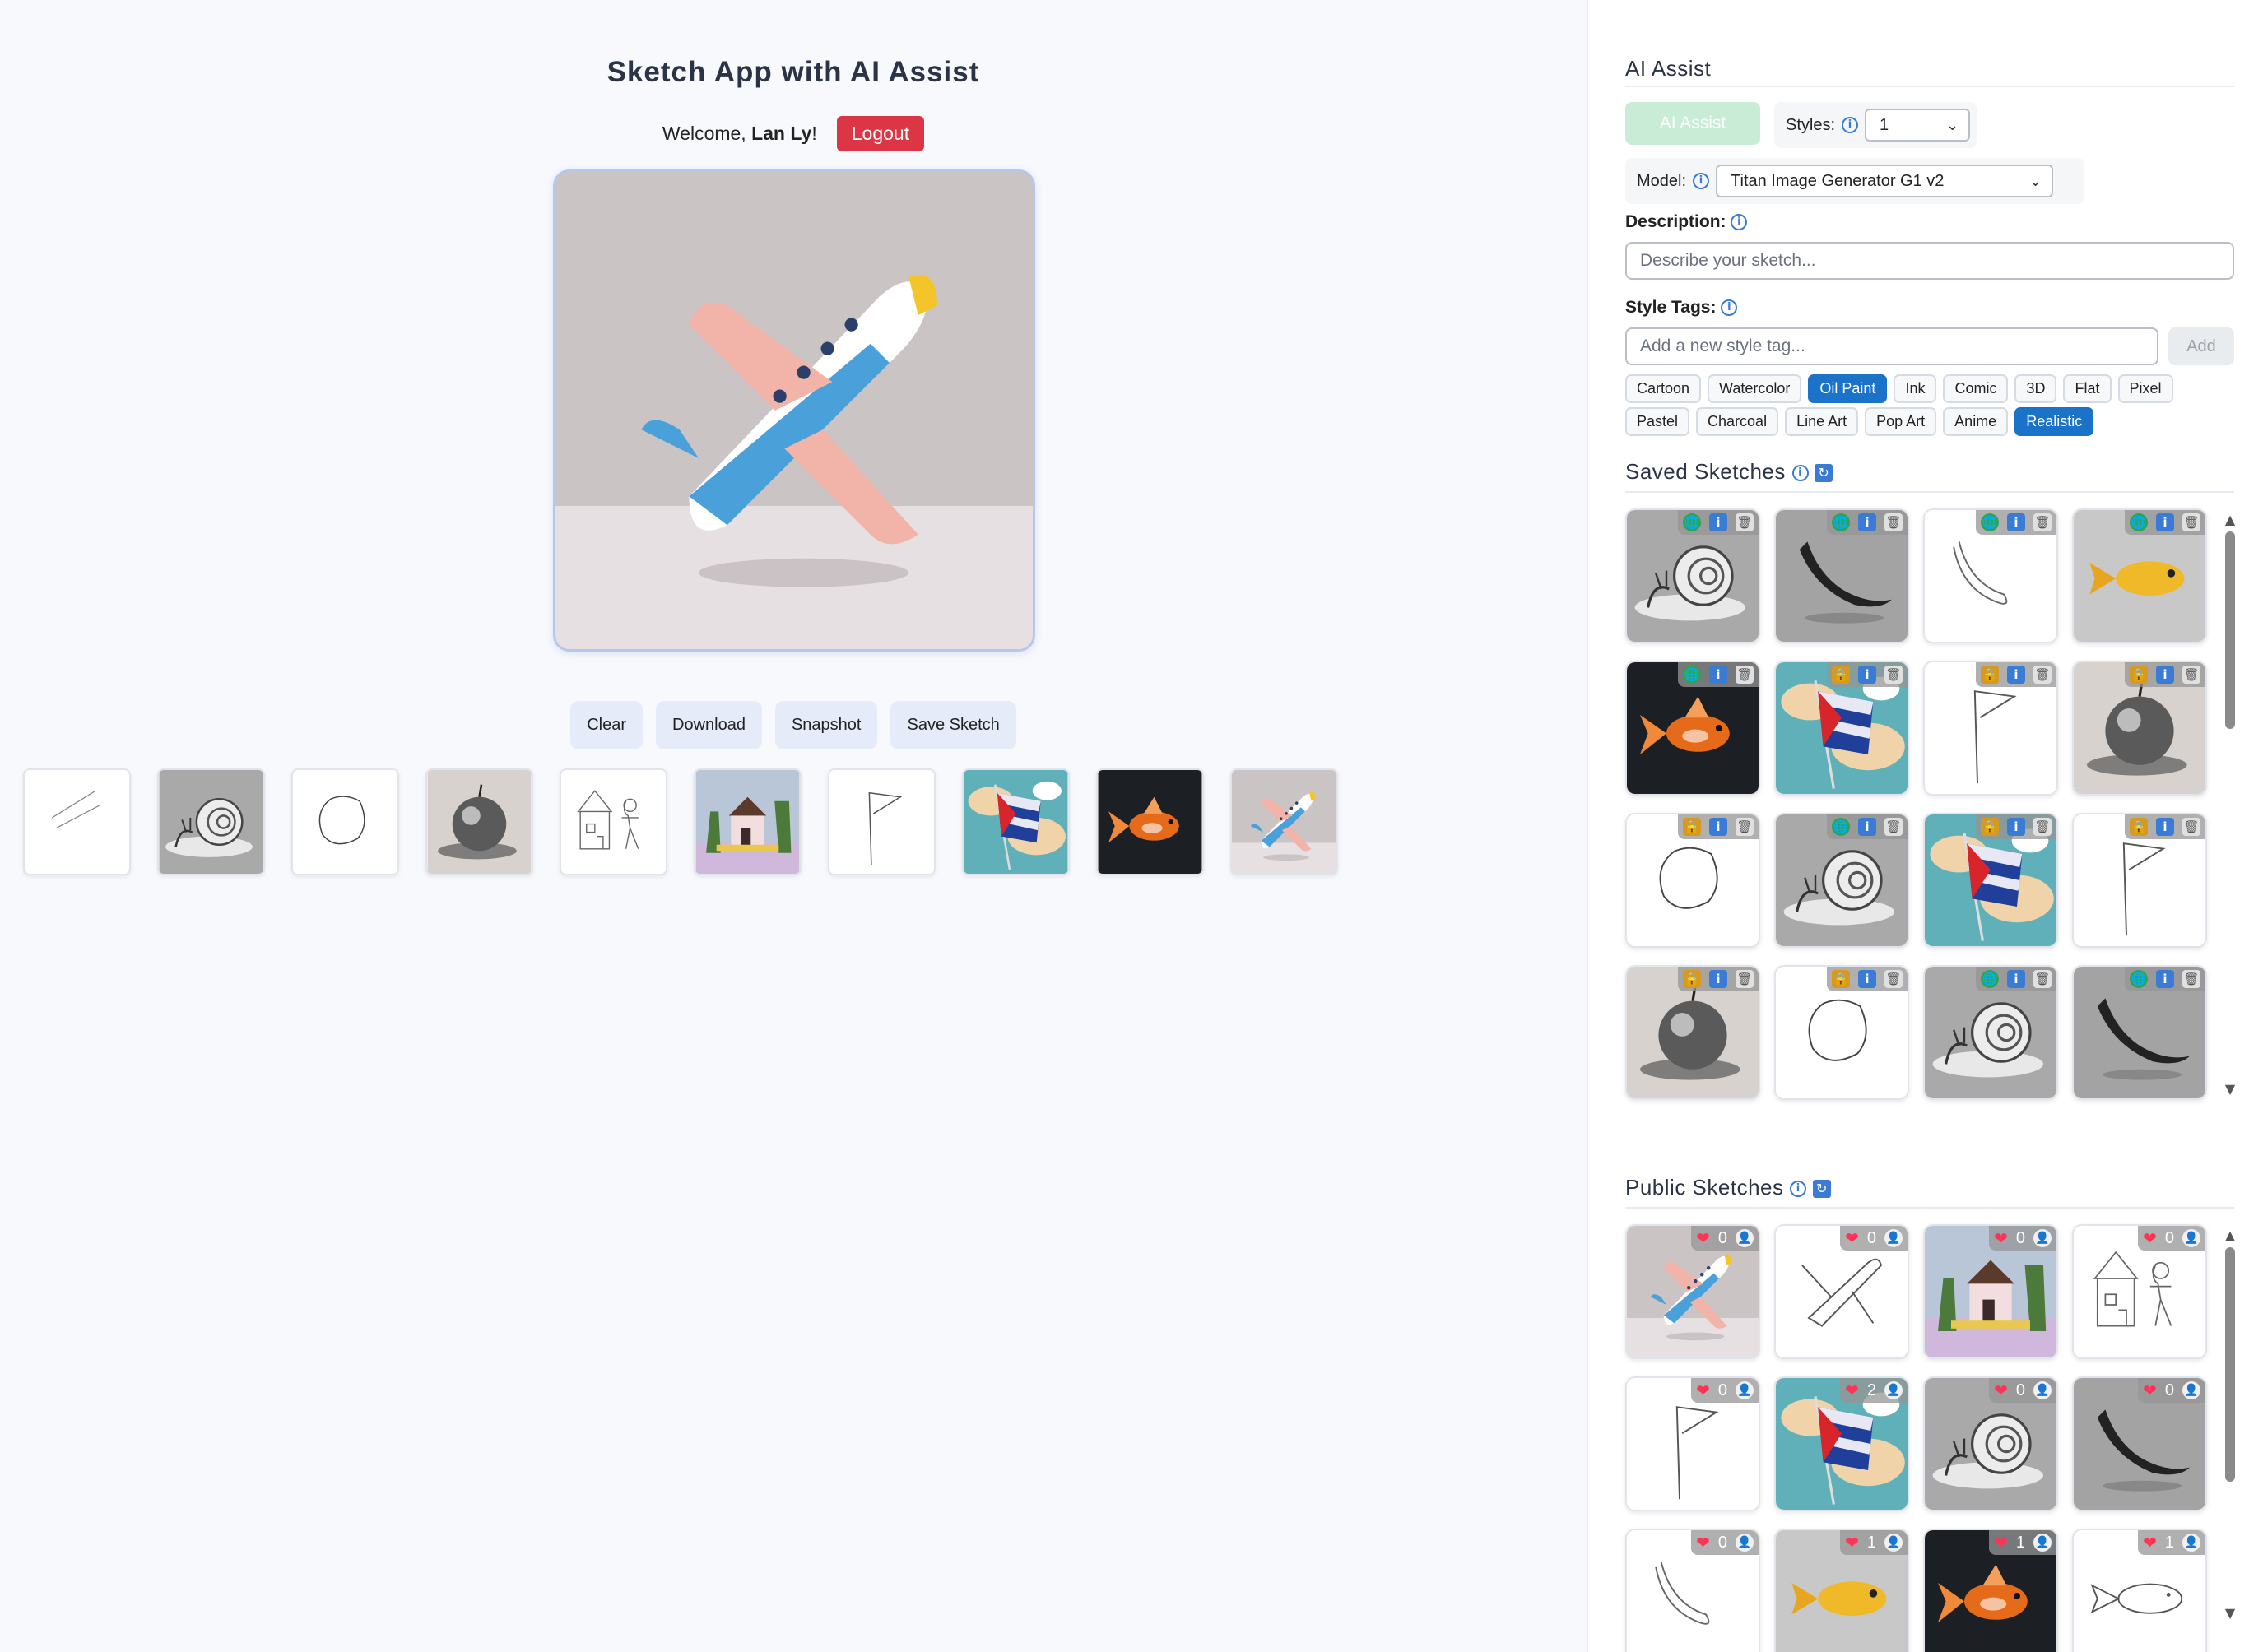  What do you see at coordinates (794, 411) in the screenshot?
I see `sketch-canvas` at bounding box center [794, 411].